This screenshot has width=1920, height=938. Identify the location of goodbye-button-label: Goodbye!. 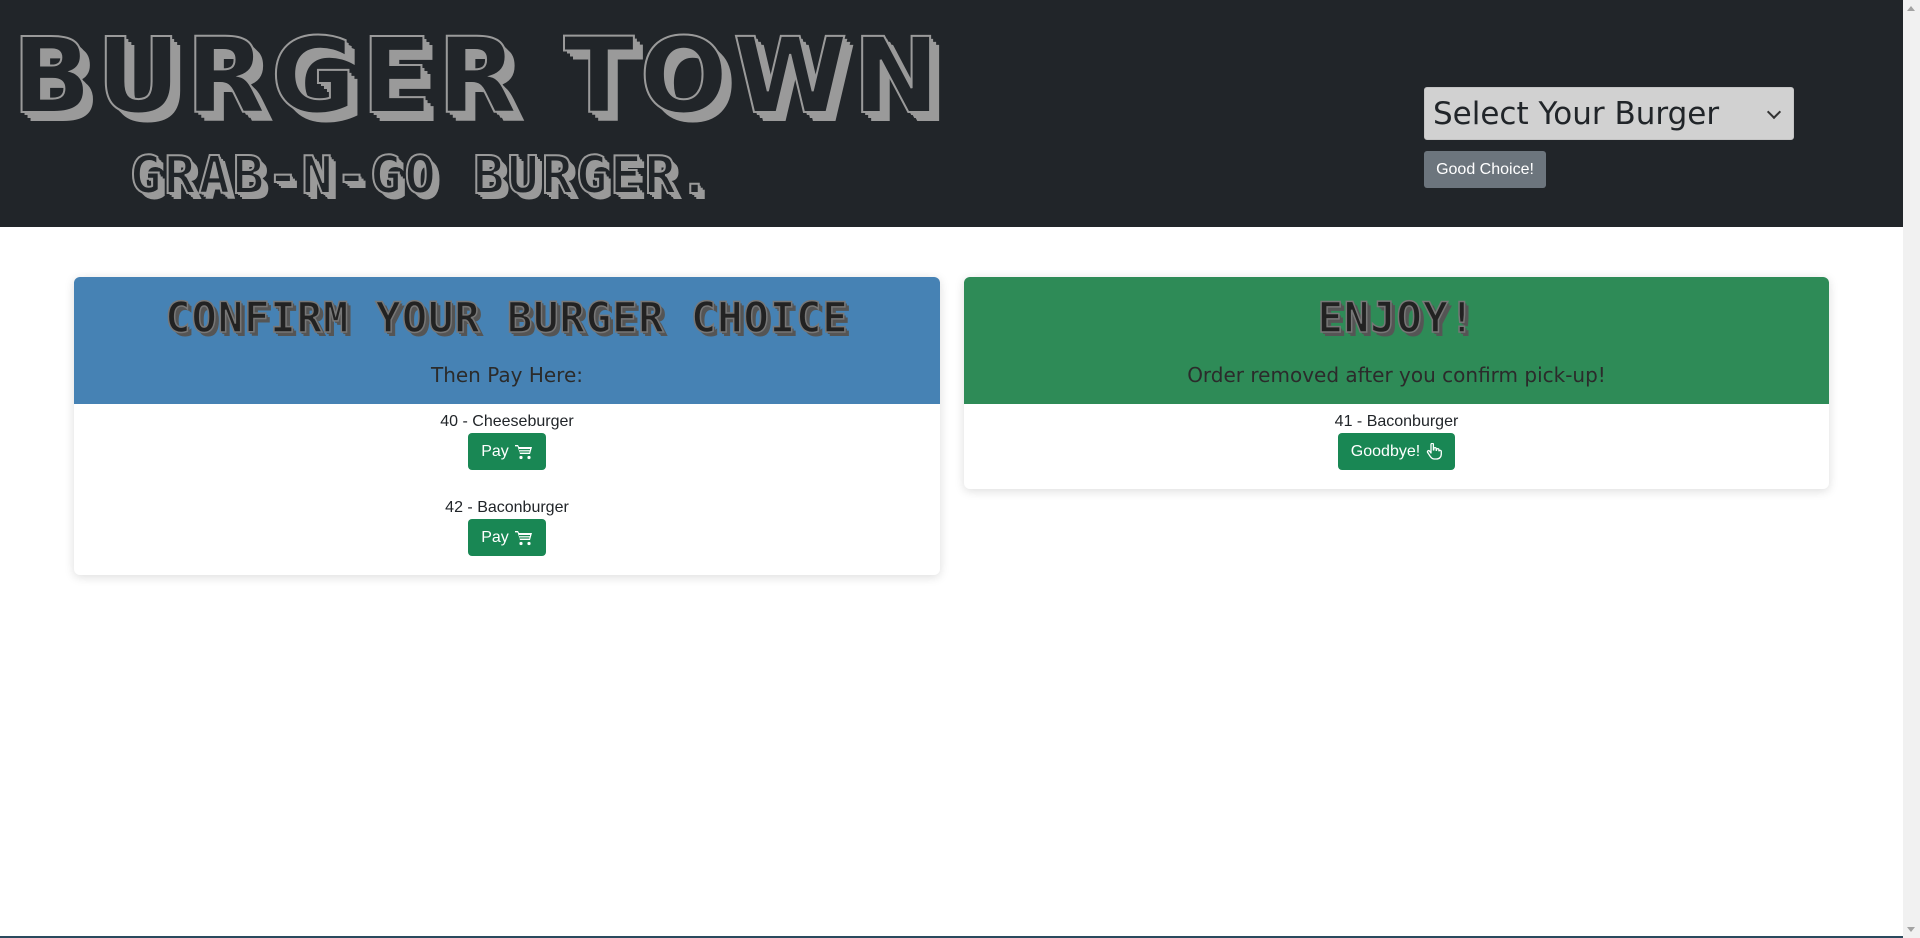
(1385, 451).